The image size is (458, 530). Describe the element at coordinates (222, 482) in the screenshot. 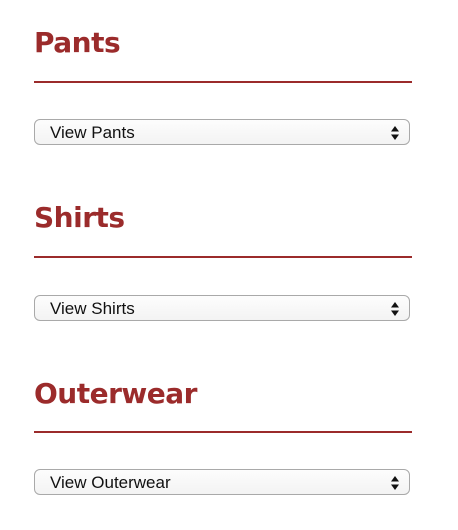

I see `outerwear-select: View Outerwear` at that location.